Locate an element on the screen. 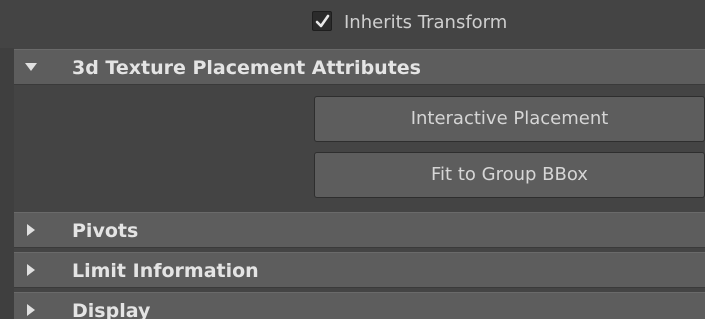  inherits-transform-label: Inherits Transform is located at coordinates (426, 22).